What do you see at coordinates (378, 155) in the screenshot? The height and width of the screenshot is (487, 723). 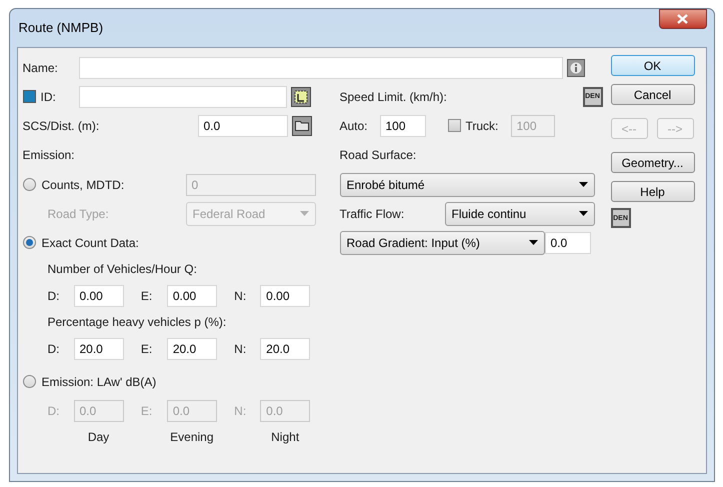 I see `field-label: Road Surface:` at bounding box center [378, 155].